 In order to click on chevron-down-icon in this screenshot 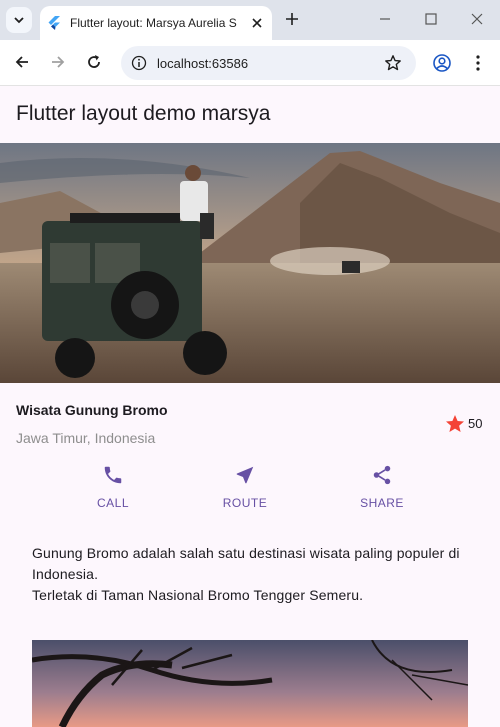, I will do `click(19, 20)`.